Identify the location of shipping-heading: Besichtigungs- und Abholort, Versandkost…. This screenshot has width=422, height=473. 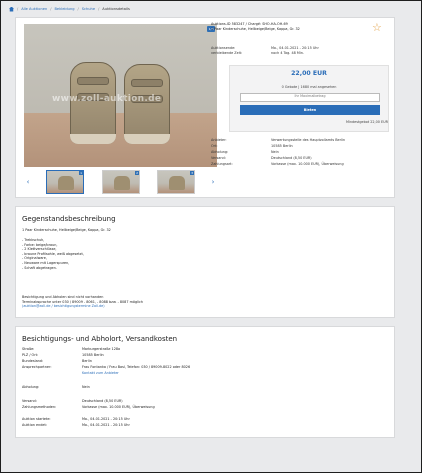
(100, 339).